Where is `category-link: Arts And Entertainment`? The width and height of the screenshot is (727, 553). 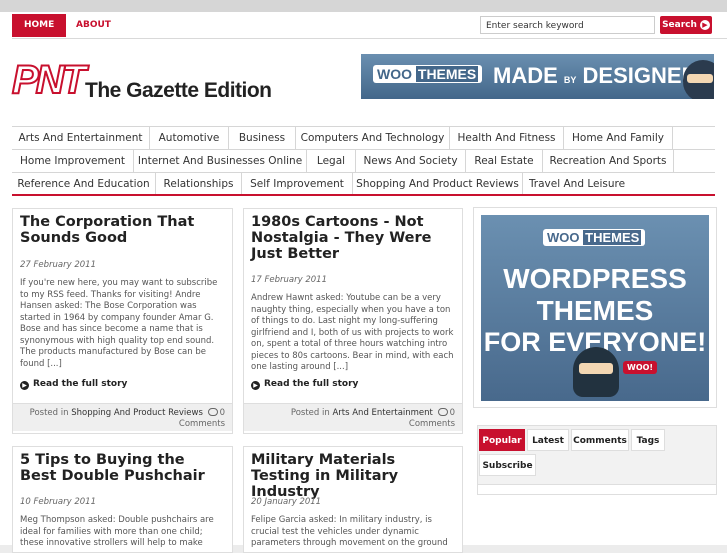
category-link: Arts And Entertainment is located at coordinates (81, 138).